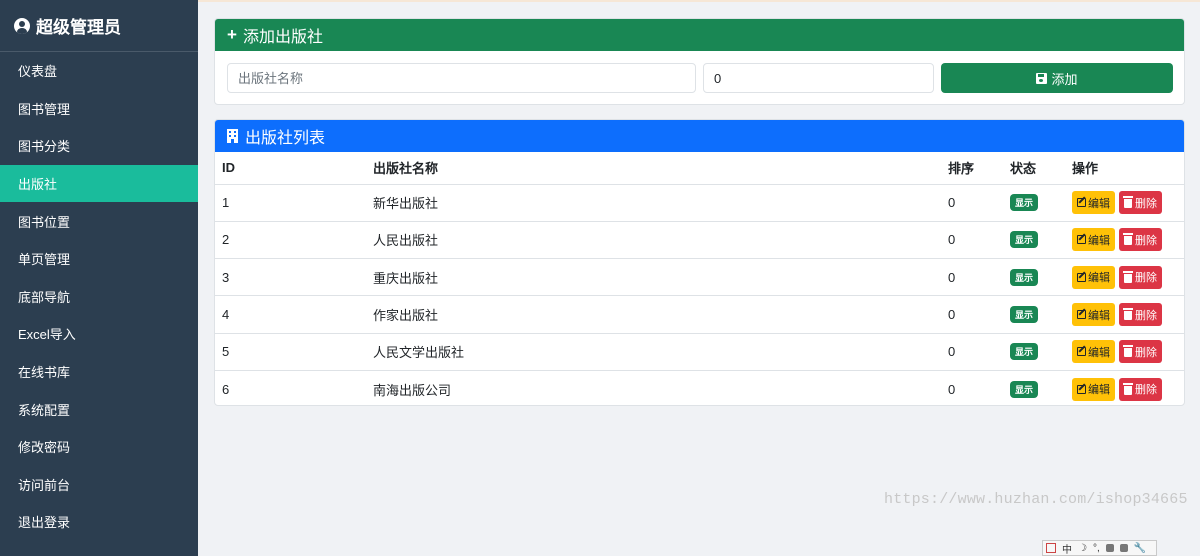 This screenshot has height=556, width=1200. What do you see at coordinates (47, 335) in the screenshot?
I see `sidebar-item-label: Excel导入` at bounding box center [47, 335].